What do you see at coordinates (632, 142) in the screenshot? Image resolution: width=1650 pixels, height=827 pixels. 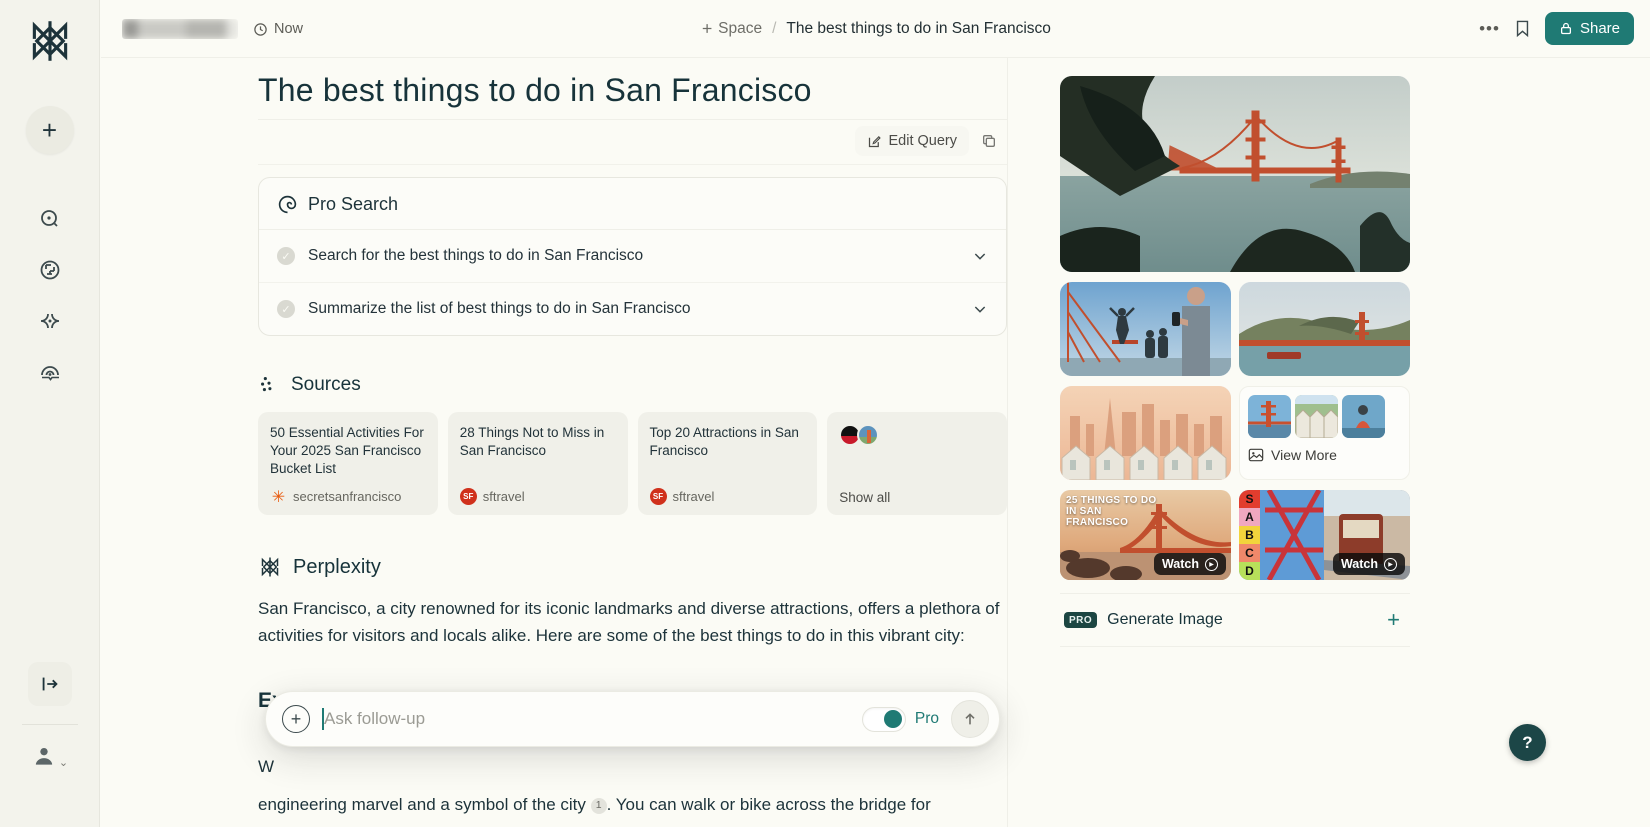 I see `query-toolbar: Edit Query` at bounding box center [632, 142].